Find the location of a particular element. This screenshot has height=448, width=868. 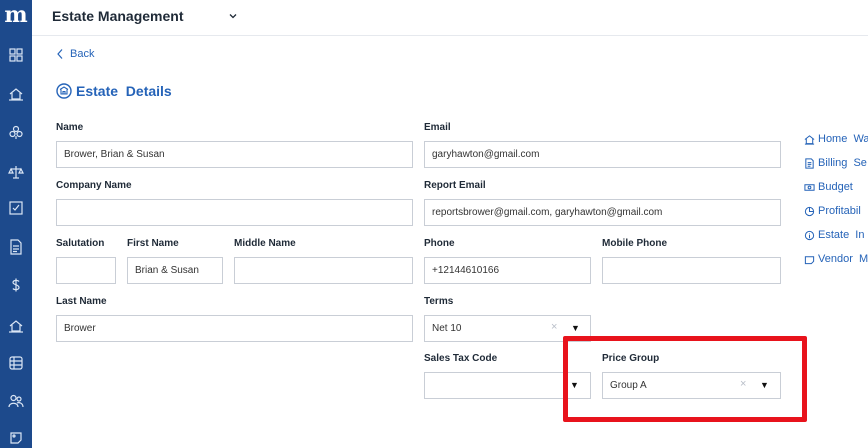

top-bar: Estate Management is located at coordinates (450, 18).